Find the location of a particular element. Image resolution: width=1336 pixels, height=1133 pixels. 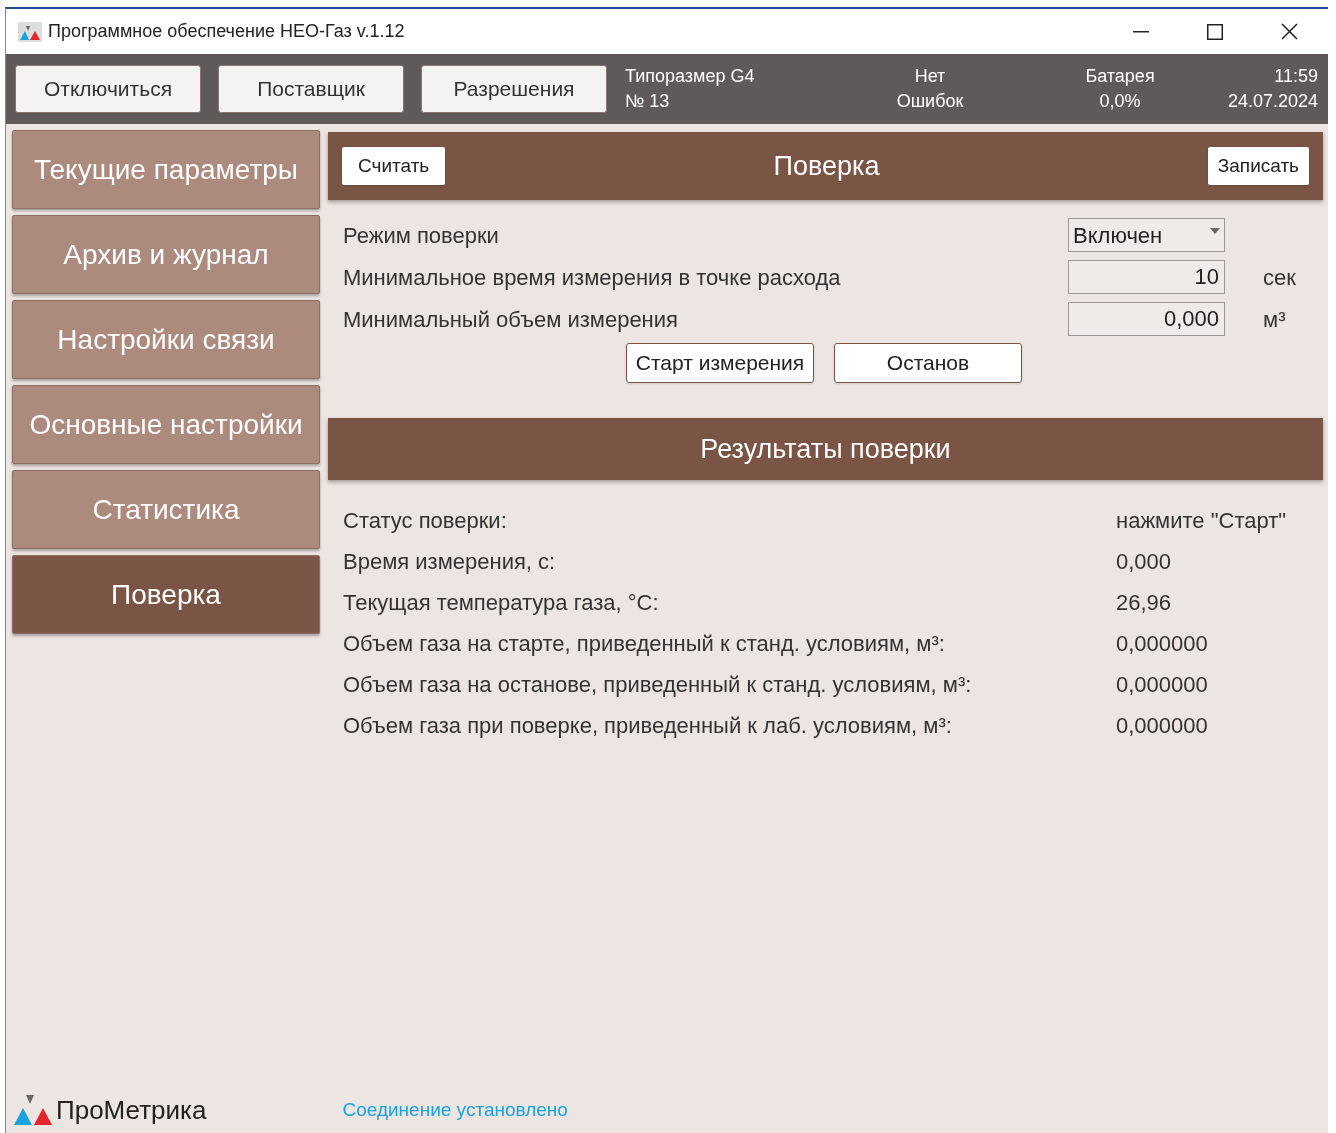

result-value: 26,96 is located at coordinates (1144, 603).